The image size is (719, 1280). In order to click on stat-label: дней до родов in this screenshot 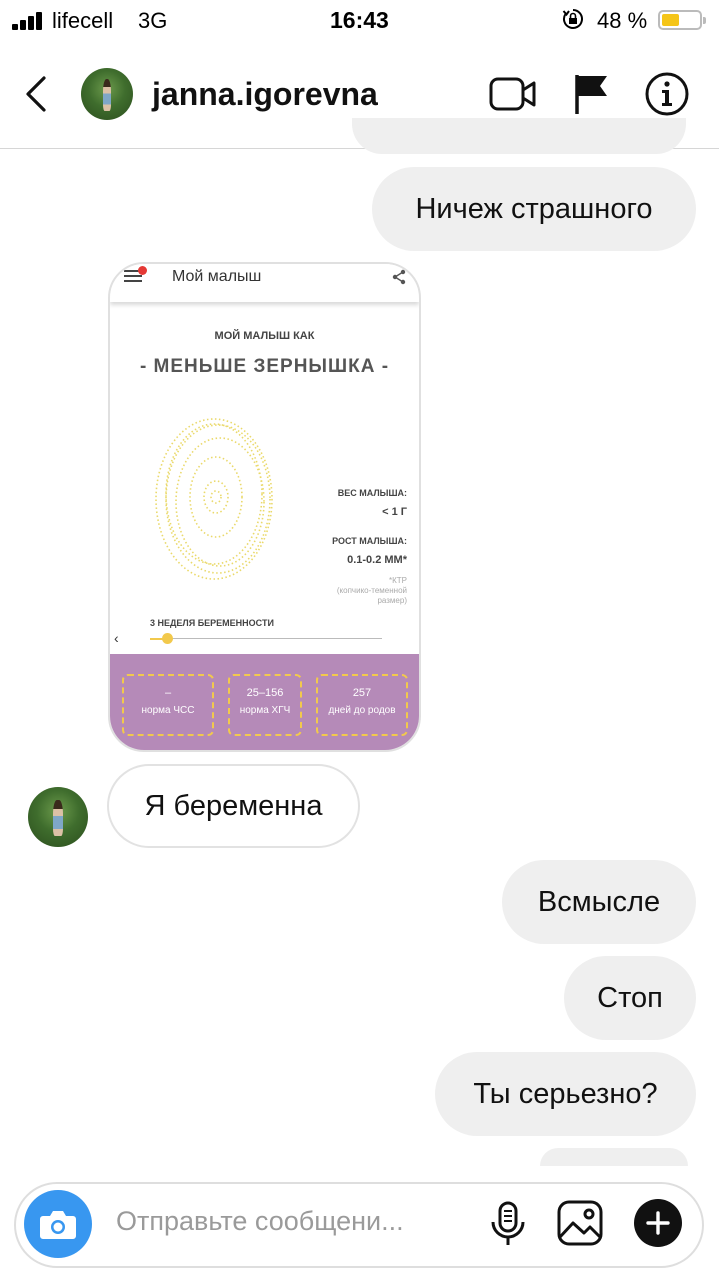, I will do `click(362, 710)`.